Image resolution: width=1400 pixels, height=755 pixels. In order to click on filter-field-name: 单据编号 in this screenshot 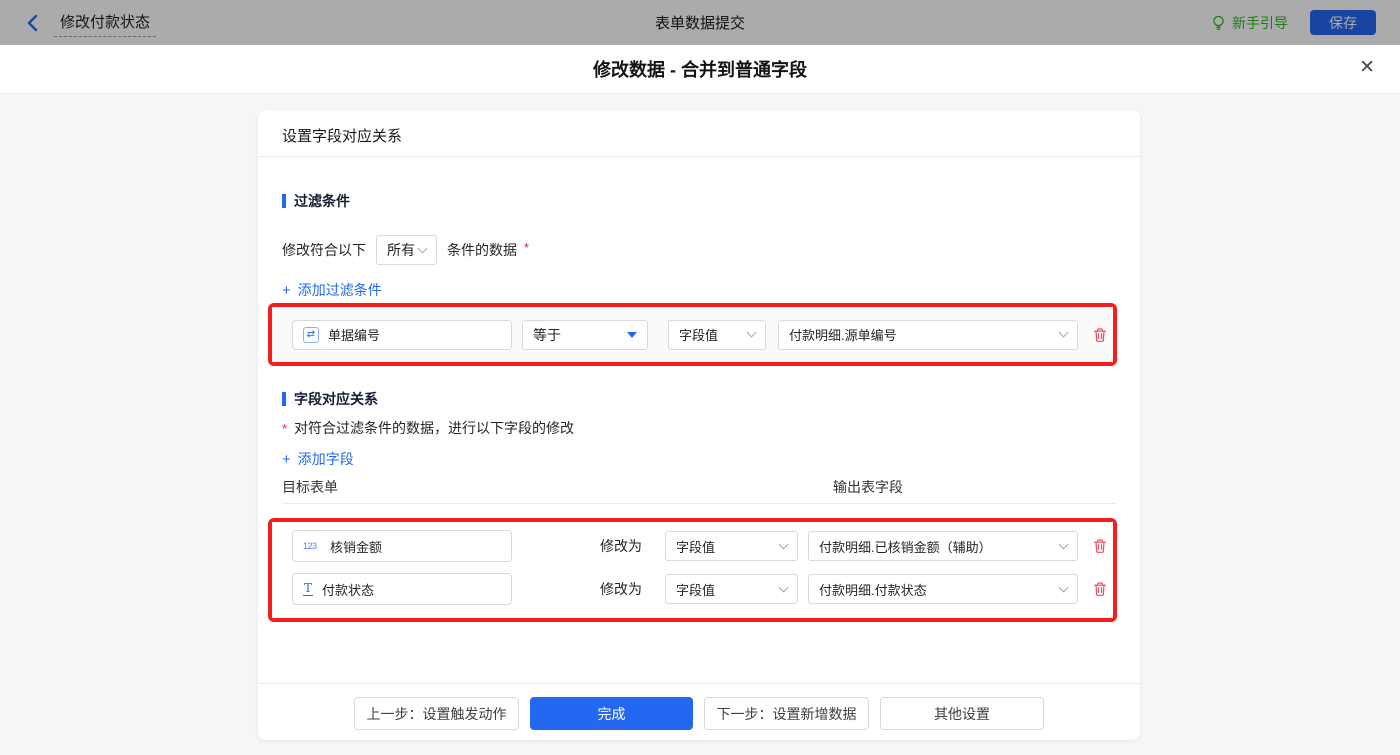, I will do `click(354, 335)`.